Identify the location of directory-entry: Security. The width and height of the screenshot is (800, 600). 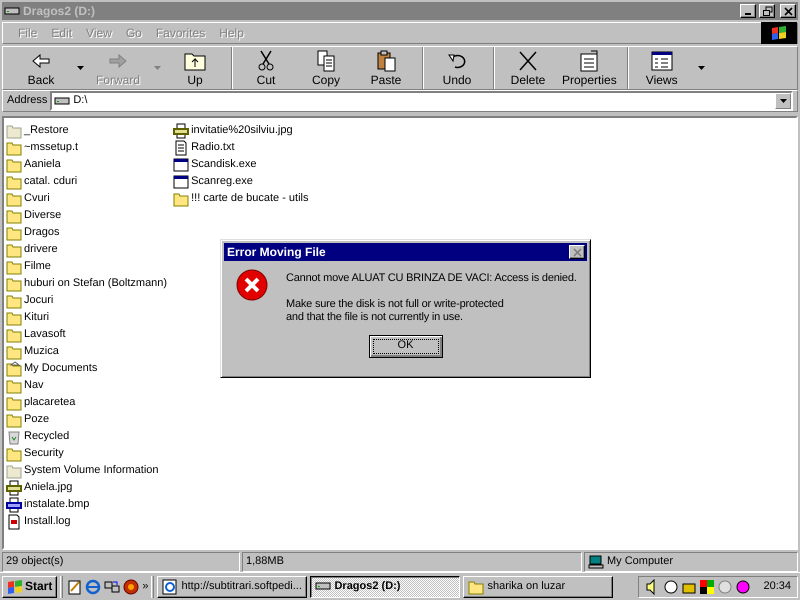
(35, 453).